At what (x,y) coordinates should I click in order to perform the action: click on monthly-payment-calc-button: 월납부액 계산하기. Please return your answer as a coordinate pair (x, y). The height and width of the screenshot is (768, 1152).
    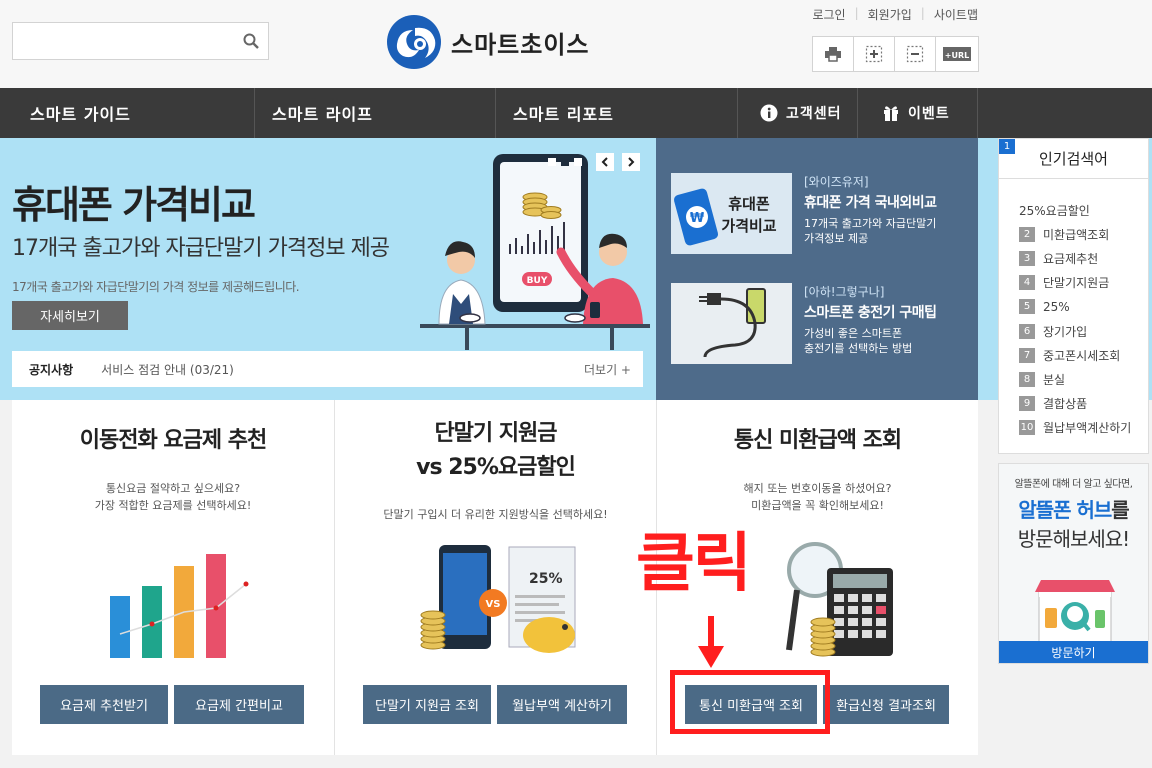
    Looking at the image, I should click on (562, 704).